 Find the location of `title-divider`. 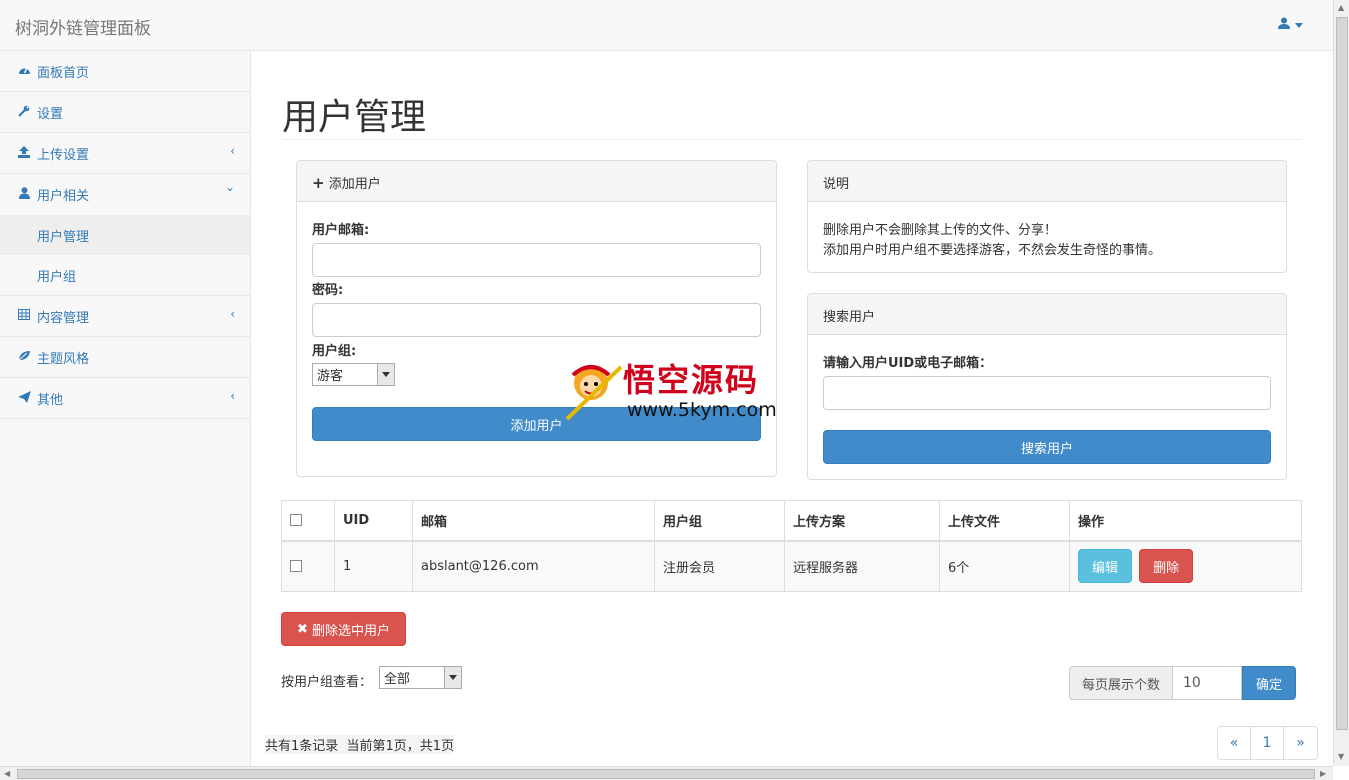

title-divider is located at coordinates (792, 139).